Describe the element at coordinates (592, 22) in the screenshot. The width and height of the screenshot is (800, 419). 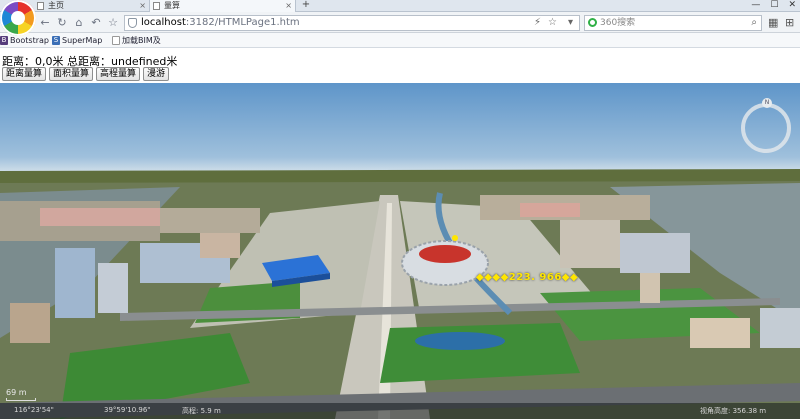
I see `search-engine-icon` at that location.